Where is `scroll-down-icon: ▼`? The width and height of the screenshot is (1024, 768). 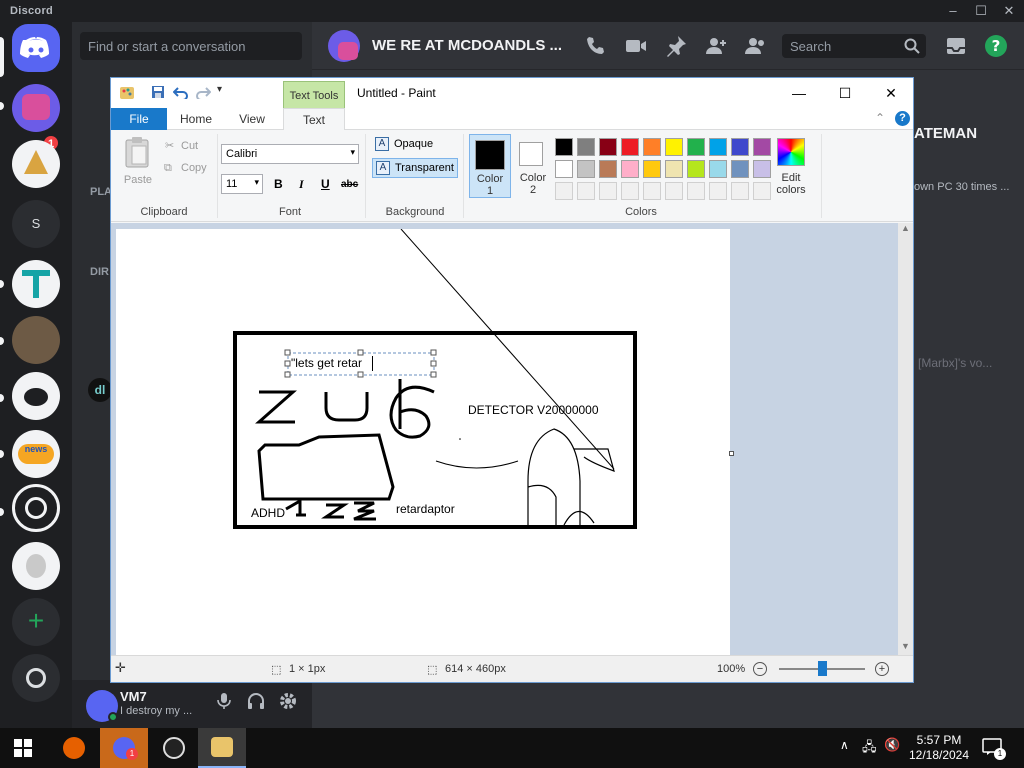 scroll-down-icon: ▼ is located at coordinates (905, 646).